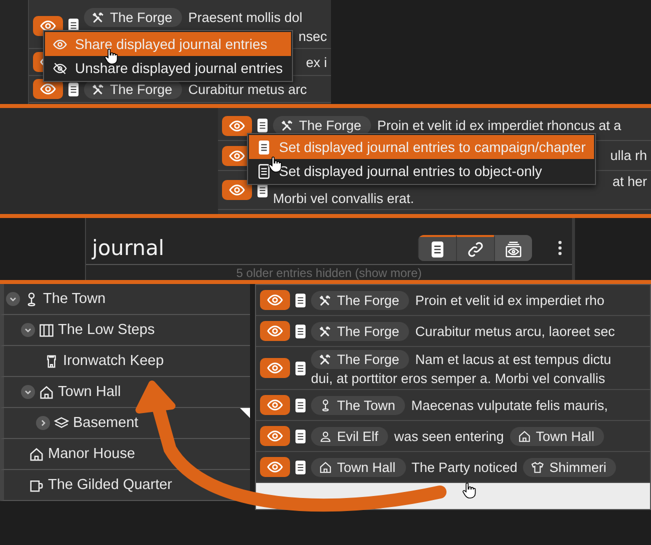  What do you see at coordinates (458, 378) in the screenshot?
I see `entry-text: dui, at porttitor eros semper a. Morbi vel convallis` at bounding box center [458, 378].